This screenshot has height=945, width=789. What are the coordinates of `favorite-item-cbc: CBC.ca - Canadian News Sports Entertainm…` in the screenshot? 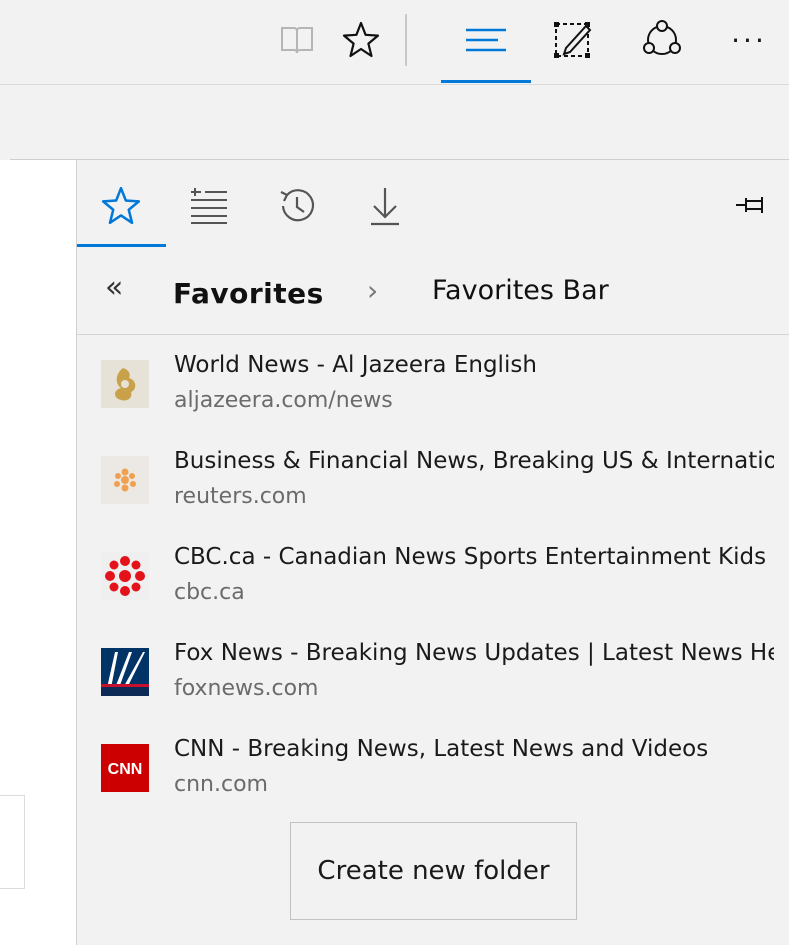 It's located at (433, 573).